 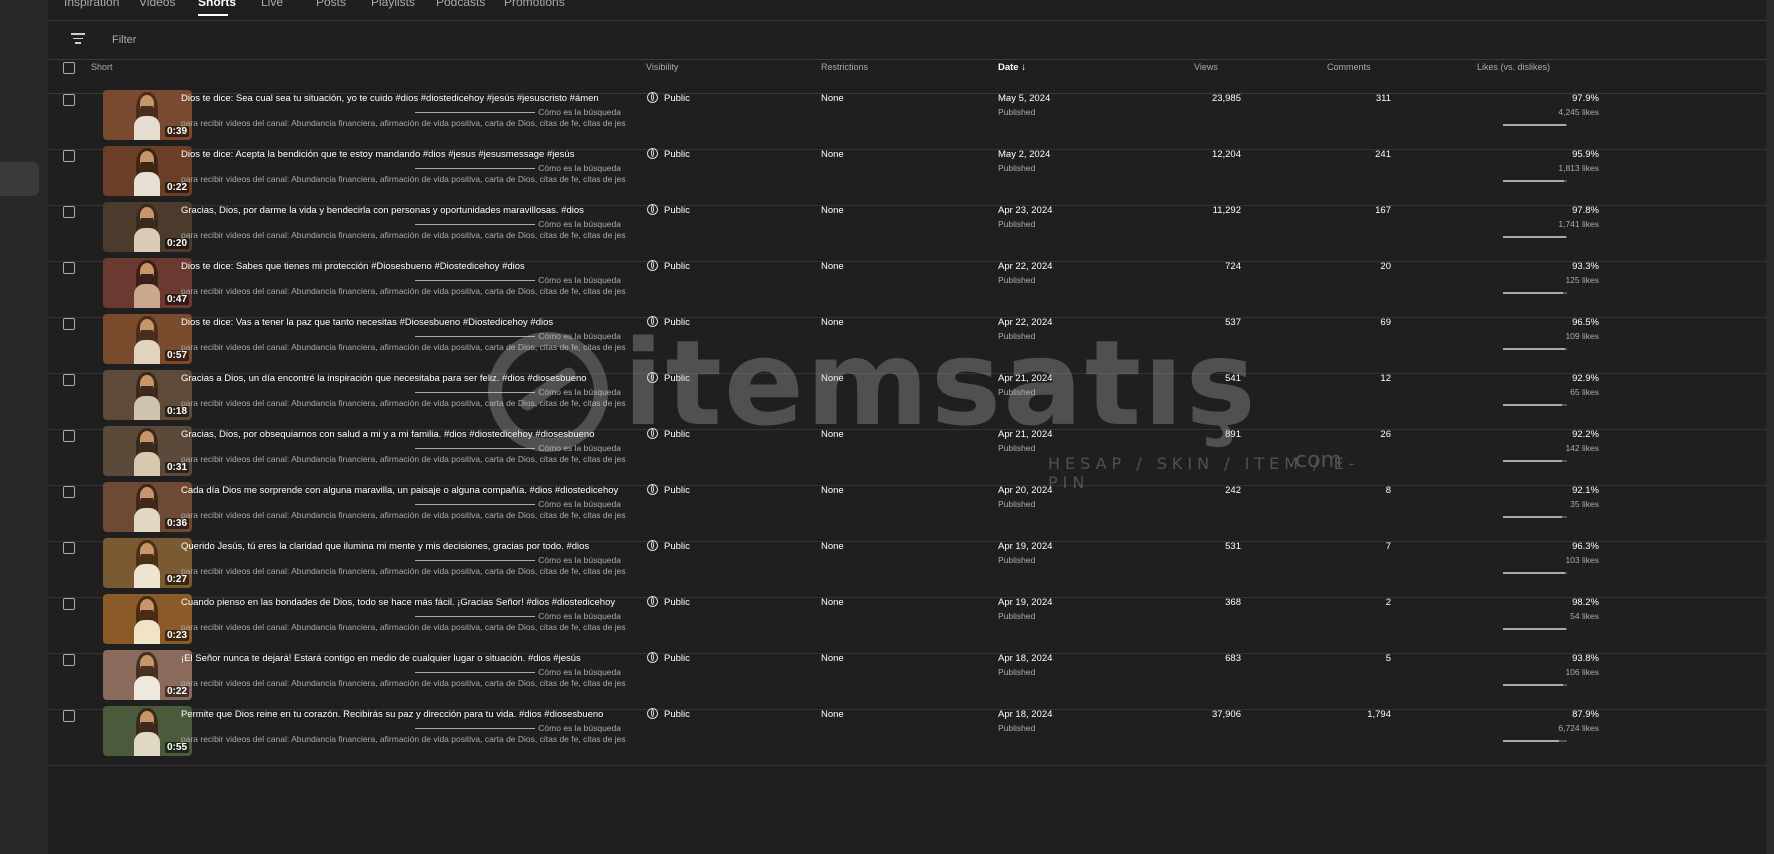 I want to click on column-comments: Comments, so click(x=1349, y=67).